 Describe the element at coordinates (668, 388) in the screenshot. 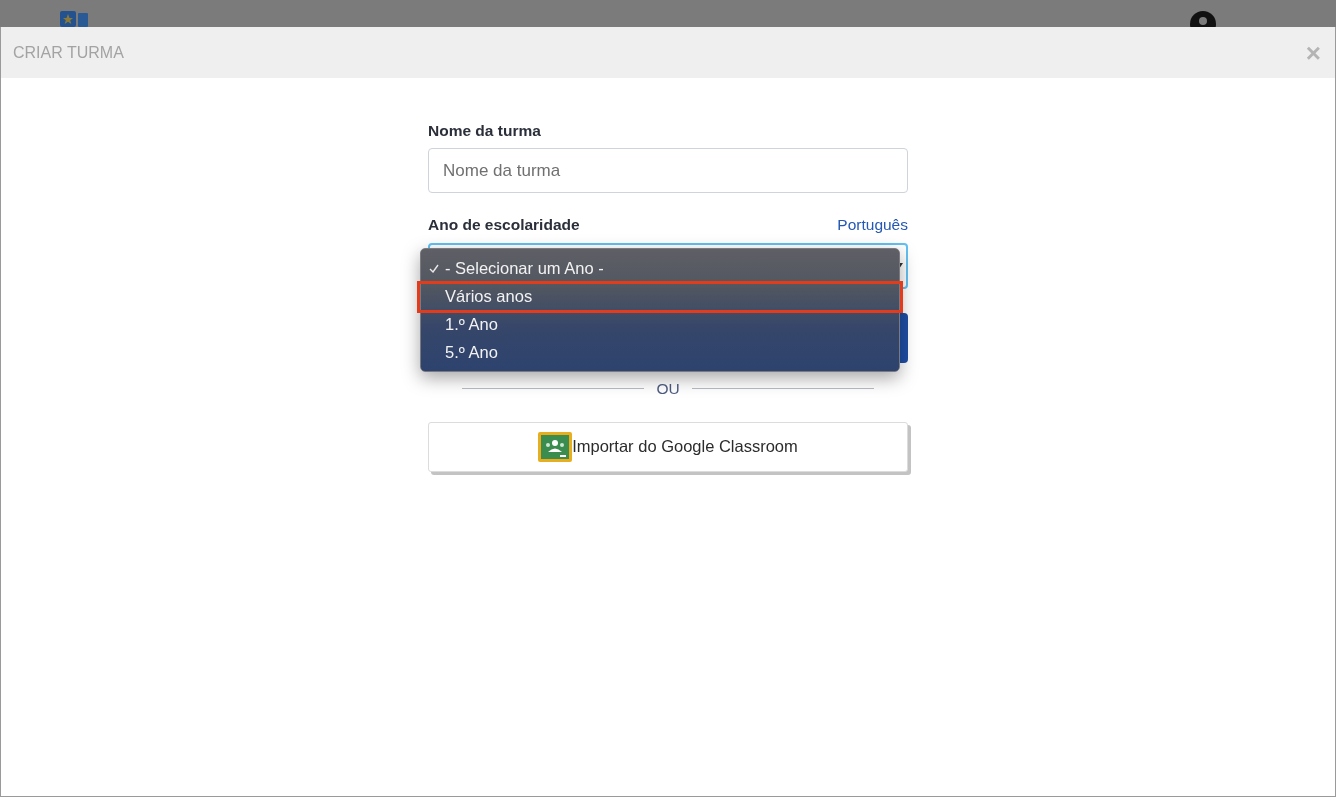

I see `divider-label: OU` at that location.